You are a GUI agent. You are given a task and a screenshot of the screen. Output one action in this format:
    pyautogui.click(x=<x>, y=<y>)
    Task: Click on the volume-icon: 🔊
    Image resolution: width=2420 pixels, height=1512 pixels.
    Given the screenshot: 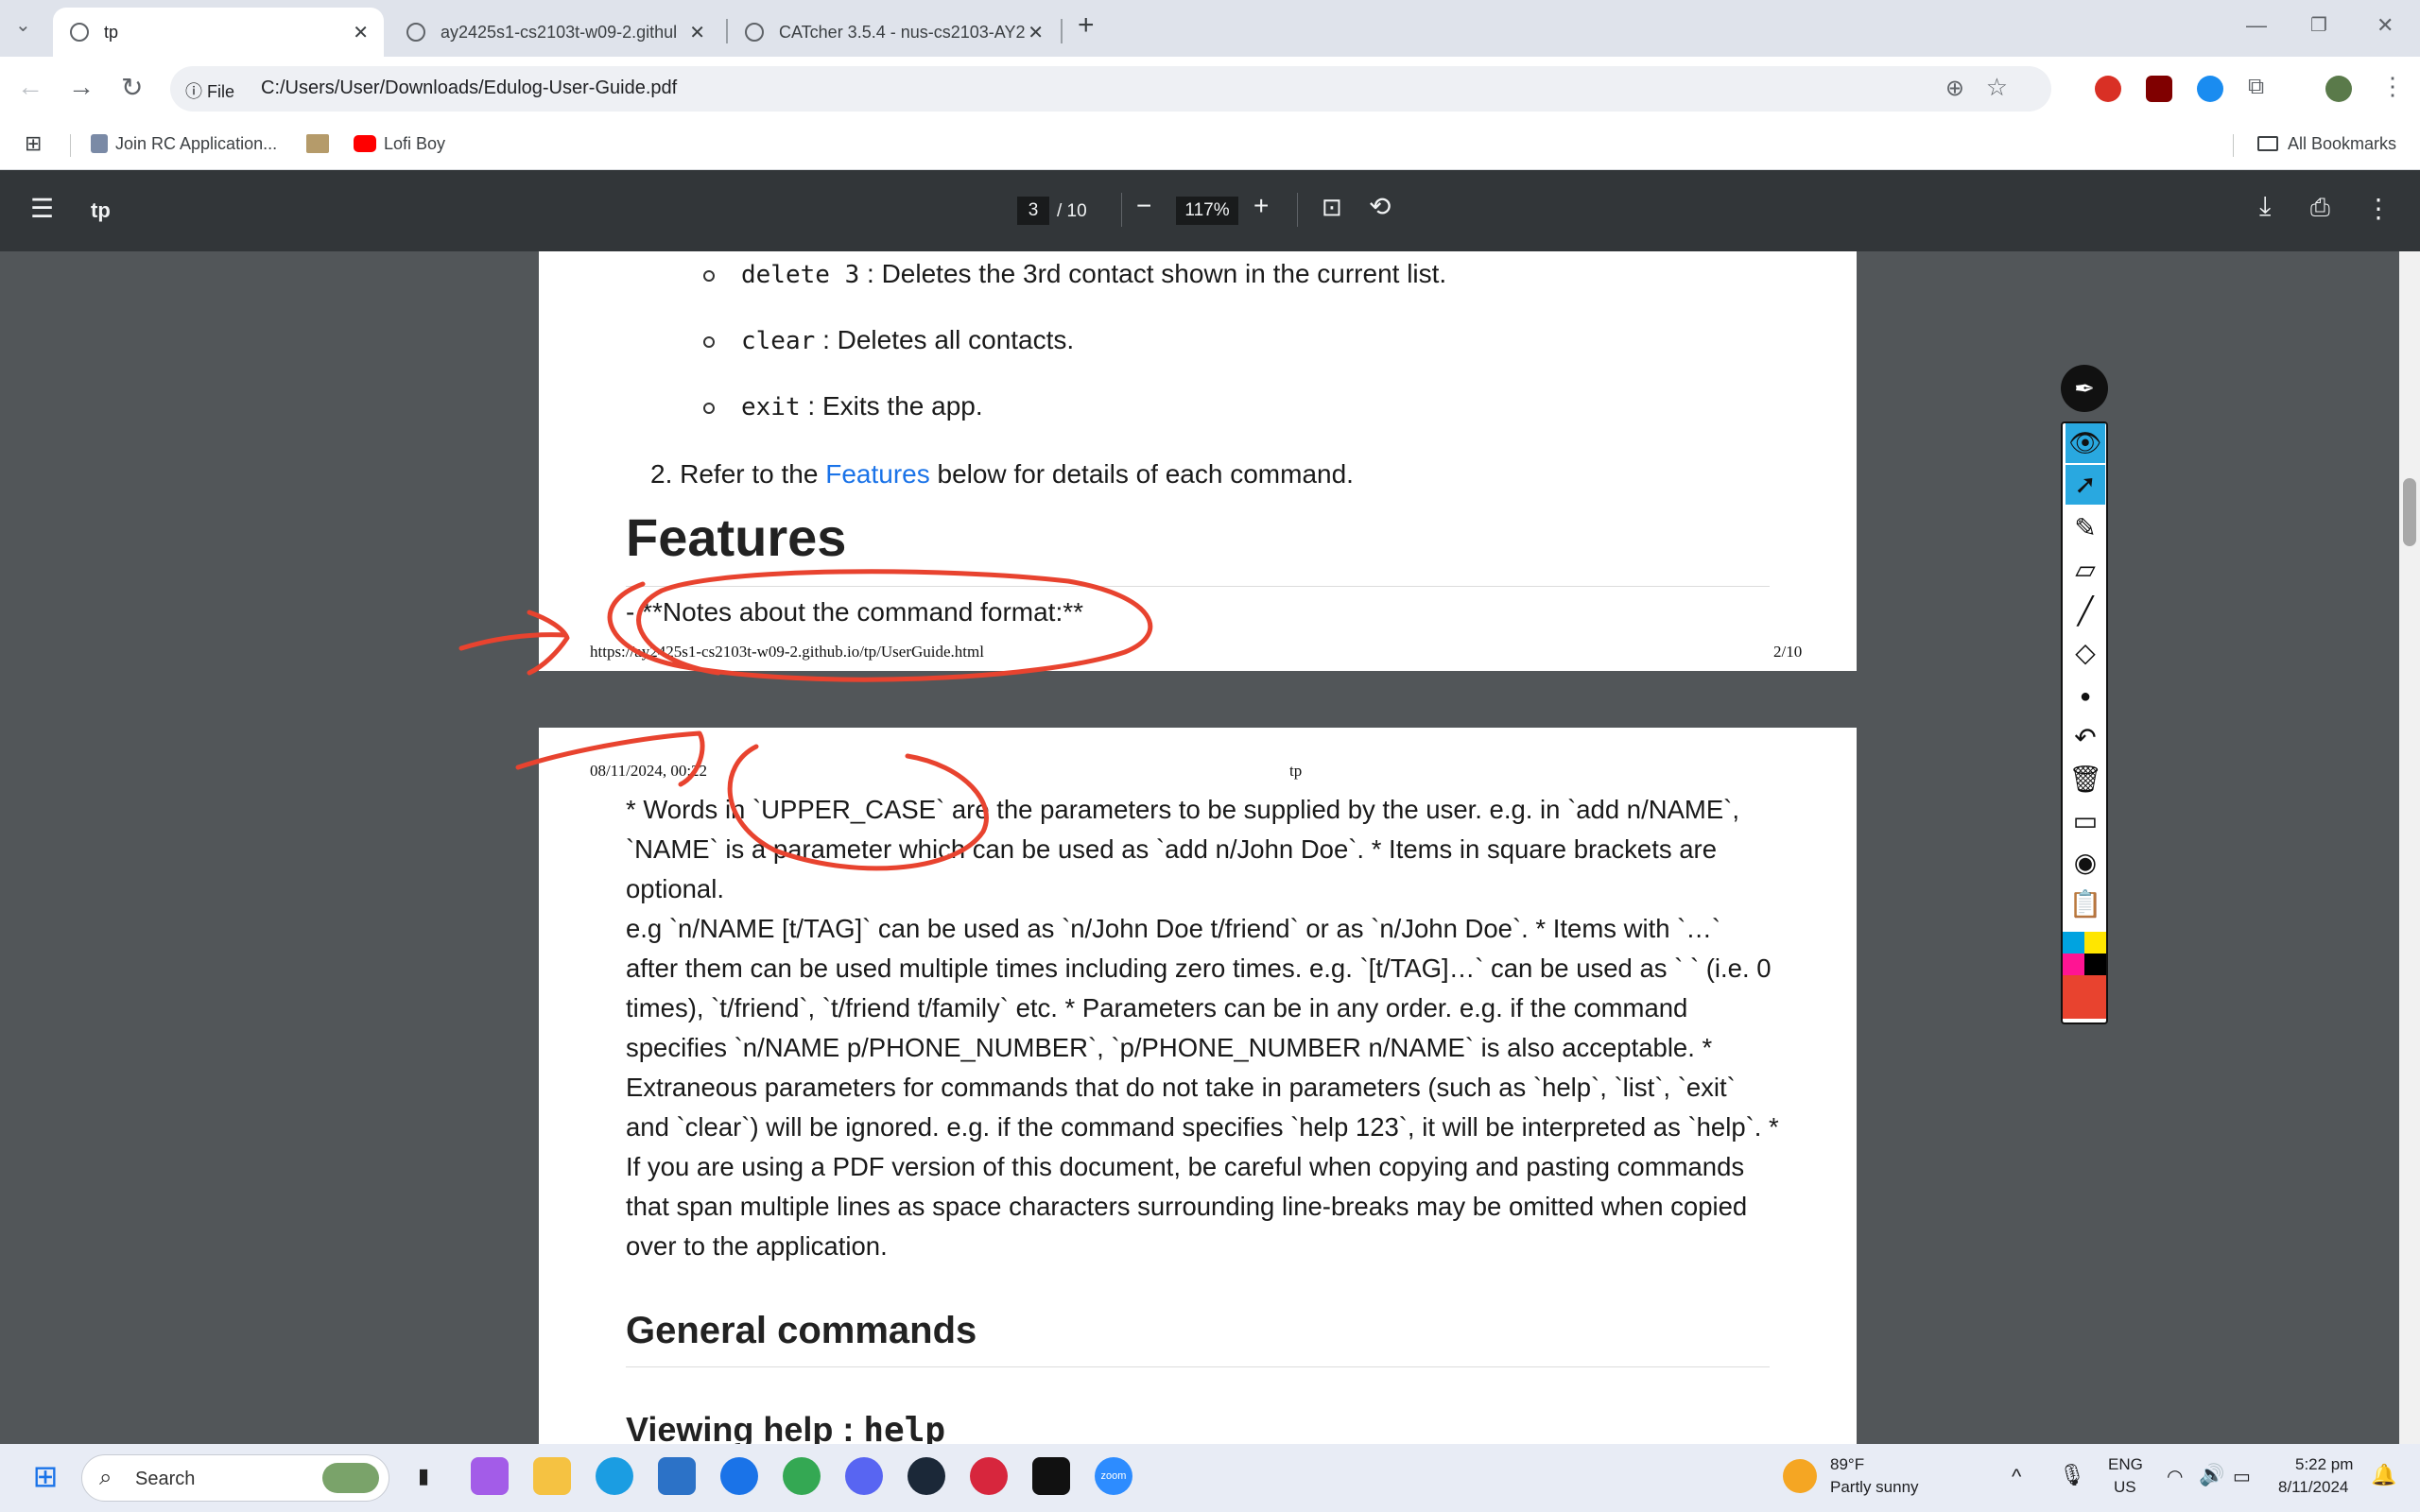 What is the action you would take?
    pyautogui.click(x=2211, y=1475)
    